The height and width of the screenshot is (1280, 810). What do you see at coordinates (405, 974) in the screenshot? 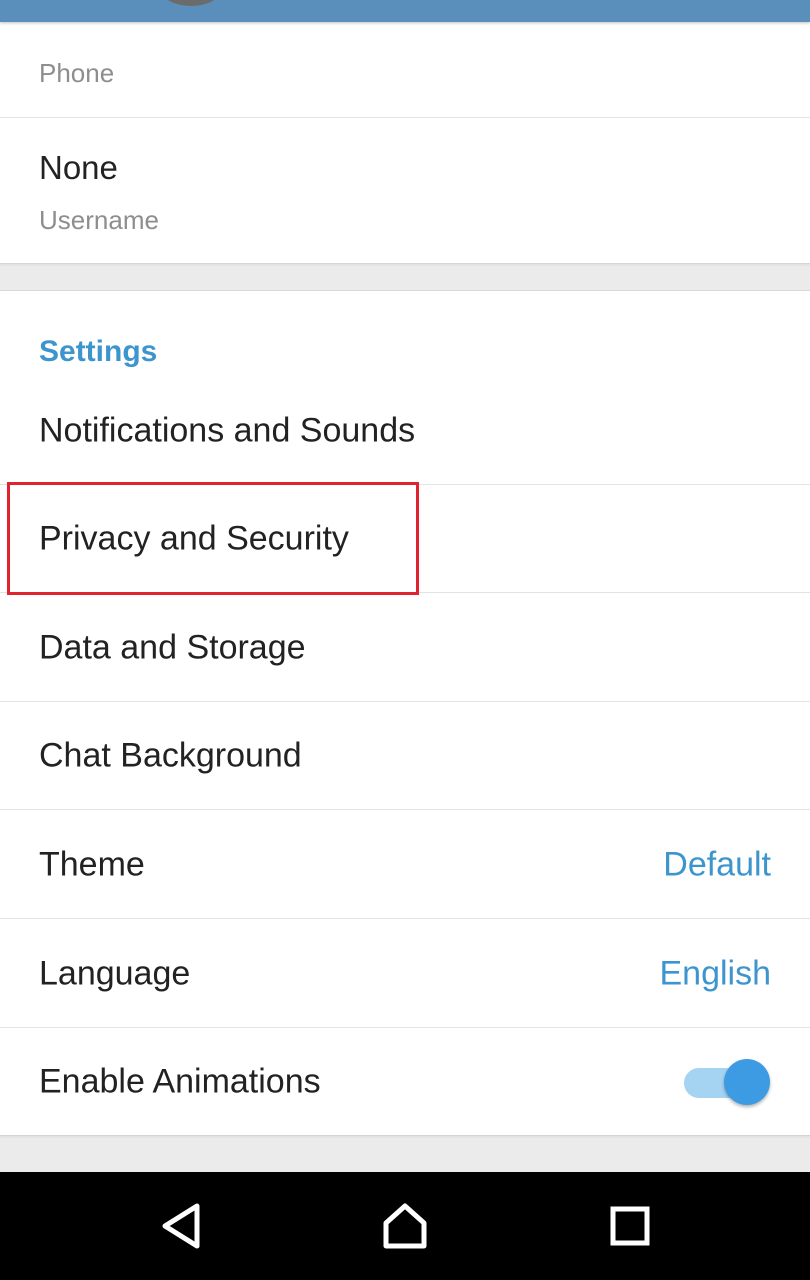
I see `menu-item-language: Language English` at bounding box center [405, 974].